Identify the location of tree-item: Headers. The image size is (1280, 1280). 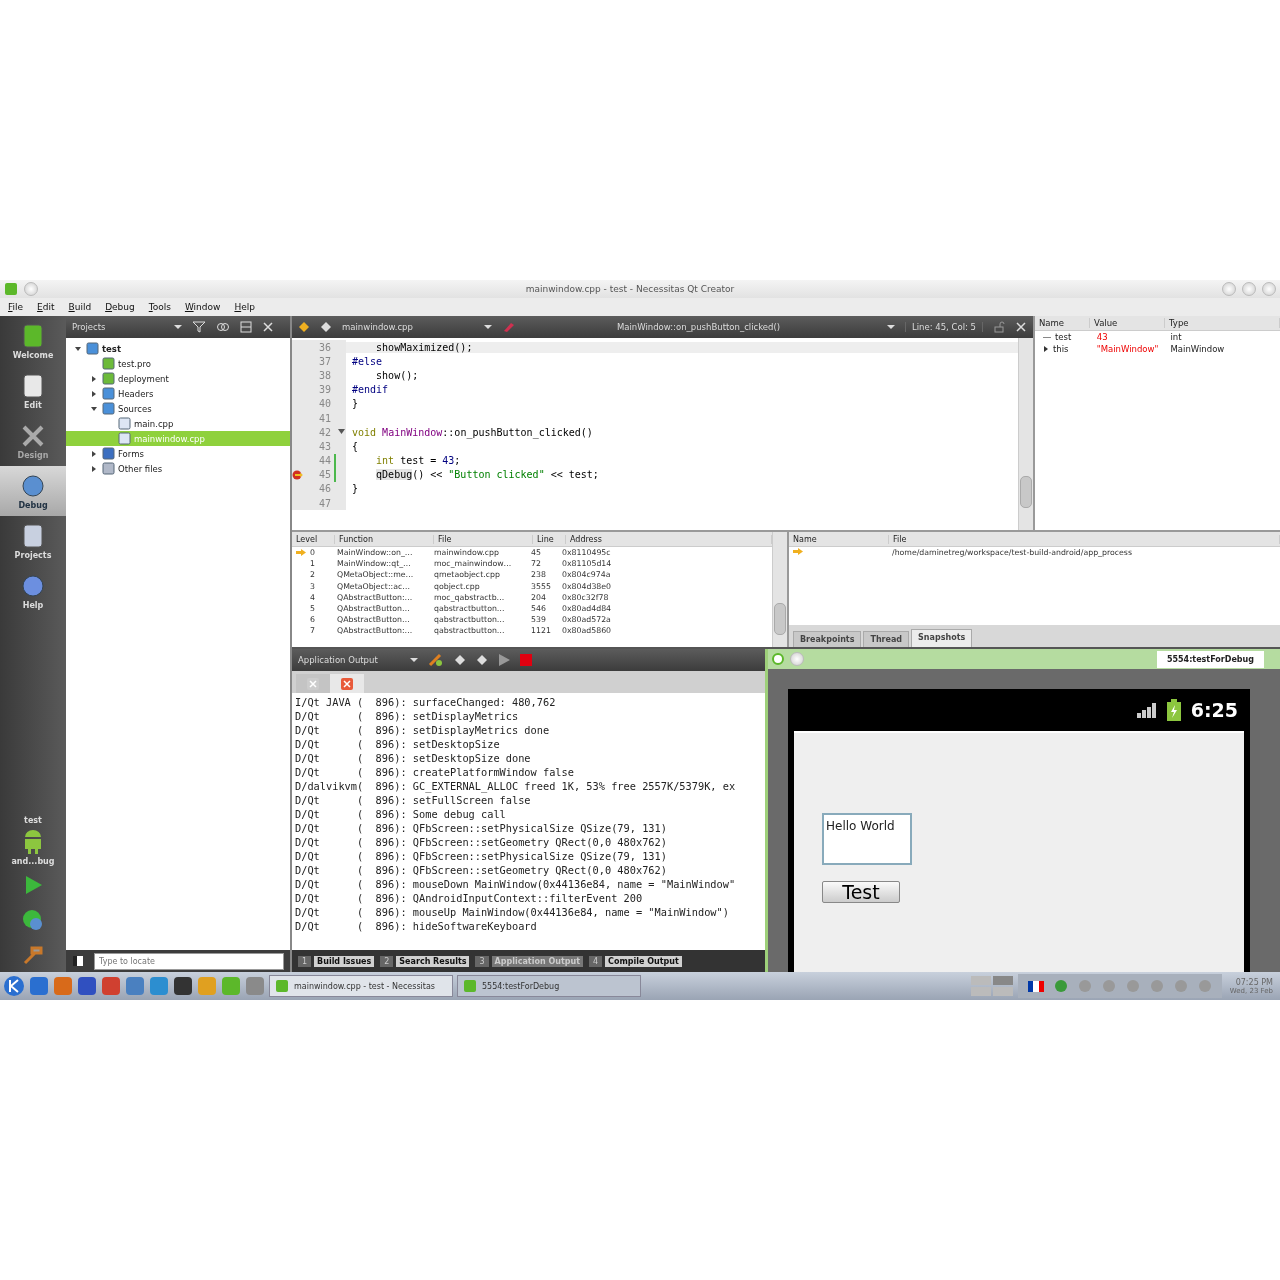
(178, 393).